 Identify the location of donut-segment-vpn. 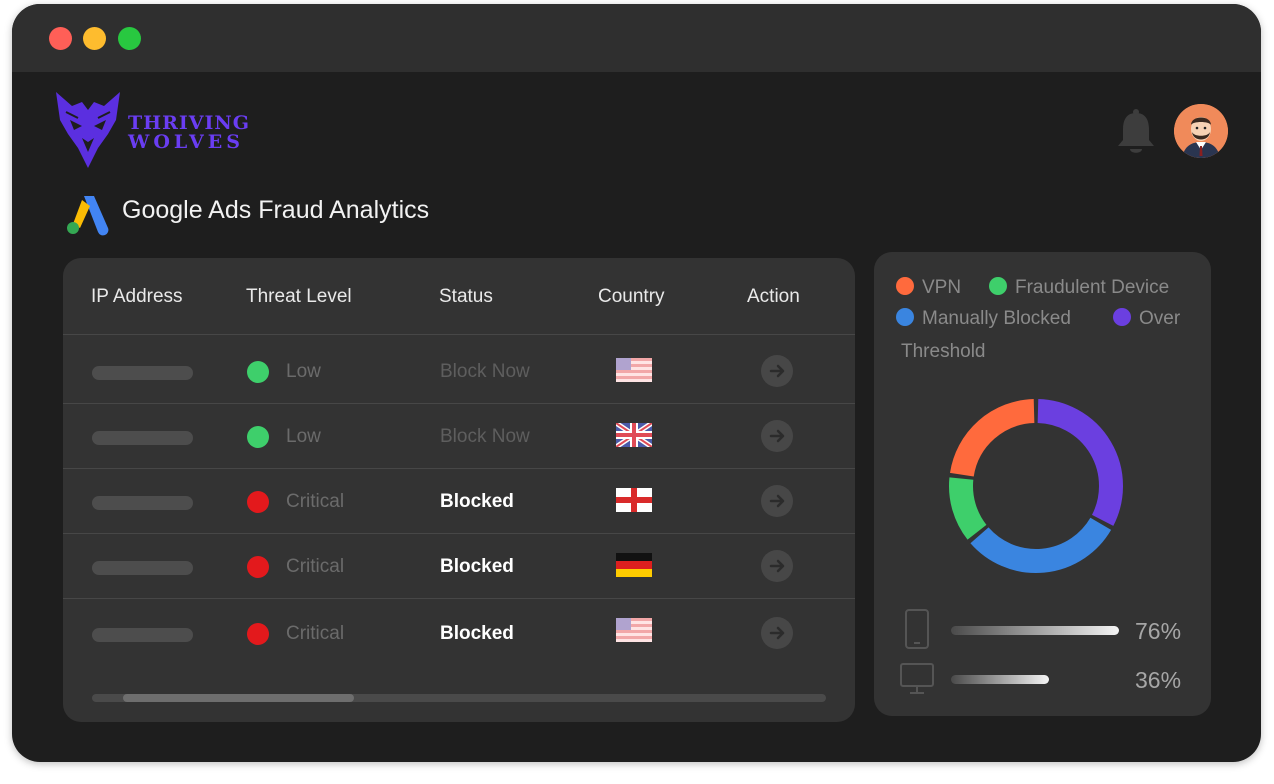
(992, 438).